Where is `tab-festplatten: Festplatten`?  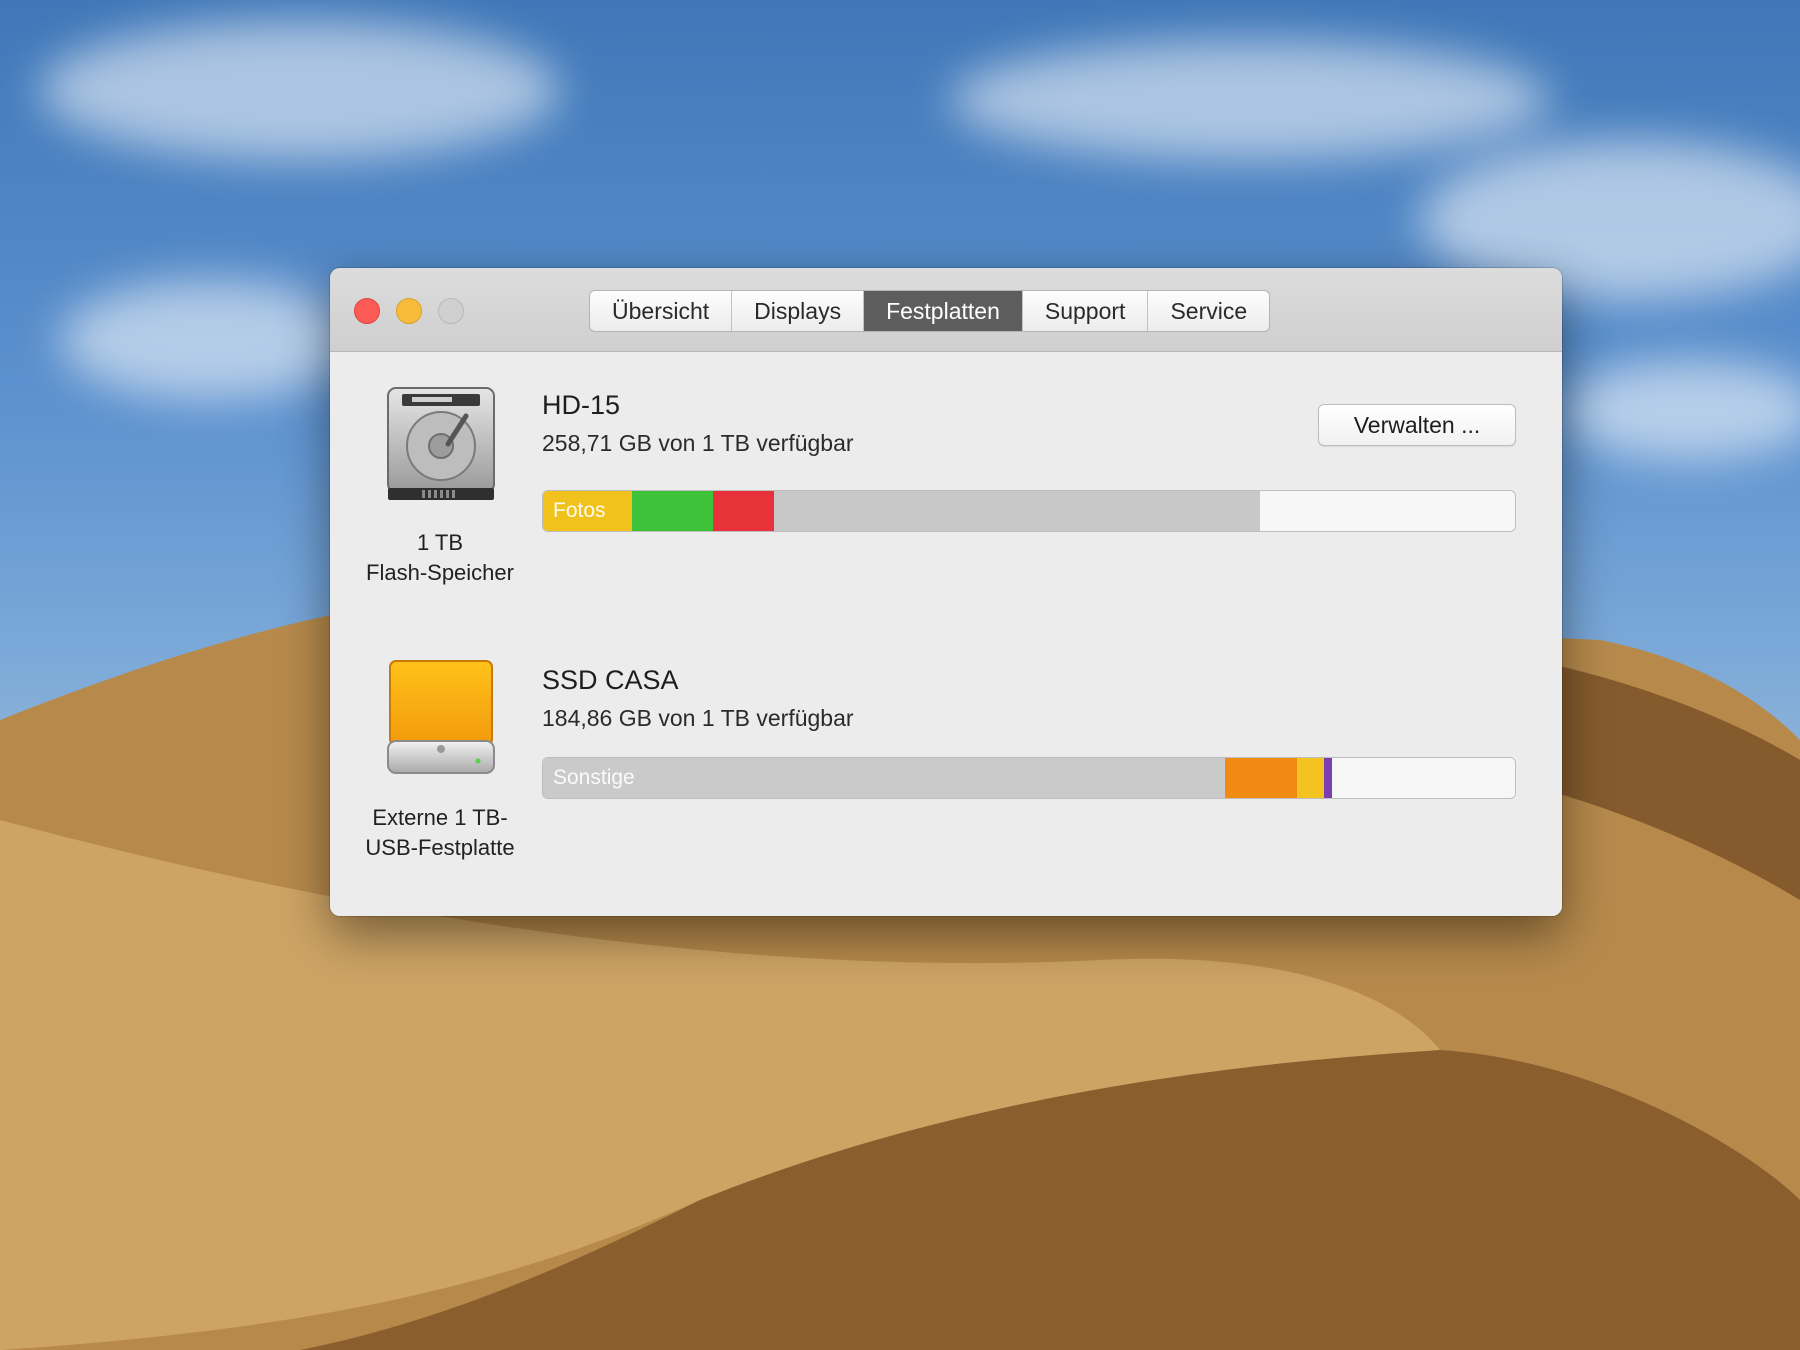 tab-festplatten: Festplatten is located at coordinates (943, 311).